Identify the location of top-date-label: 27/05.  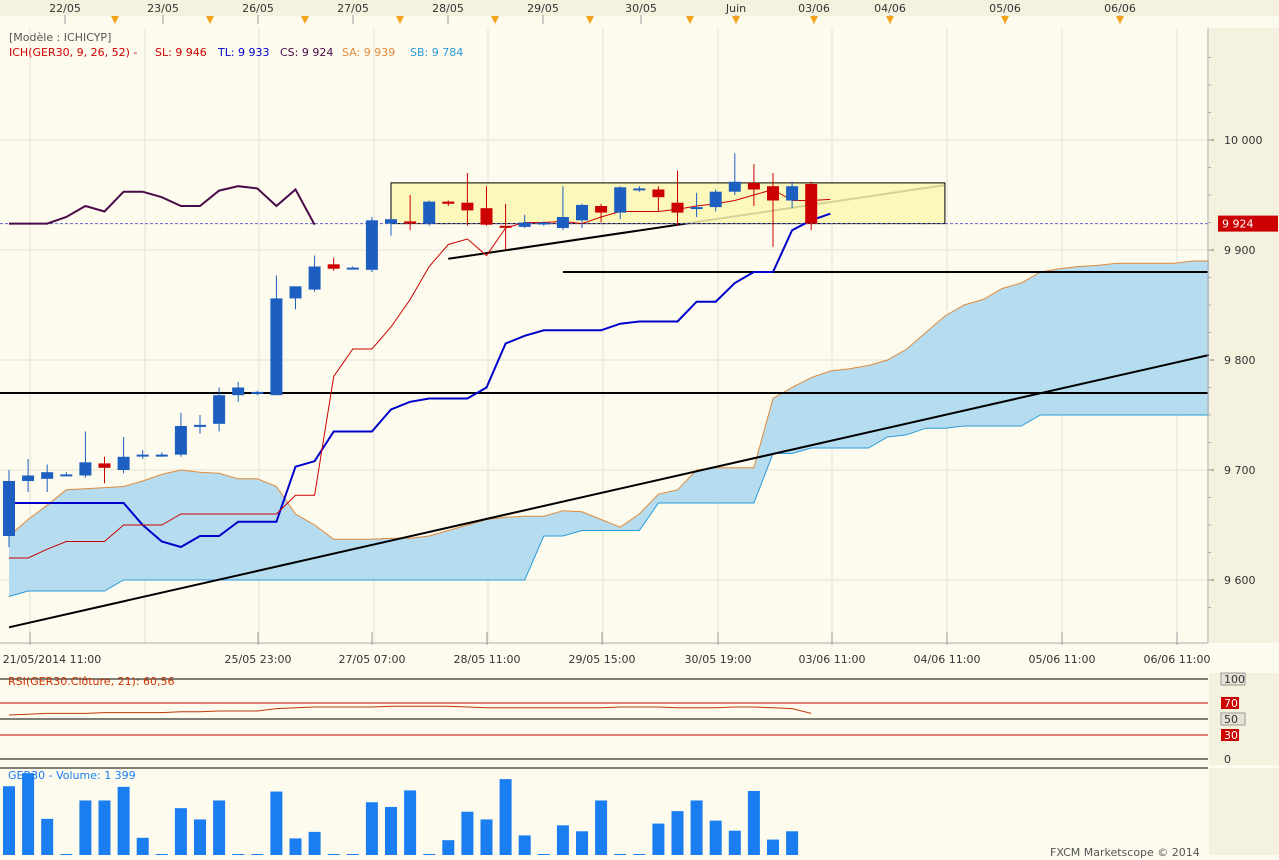
(353, 8).